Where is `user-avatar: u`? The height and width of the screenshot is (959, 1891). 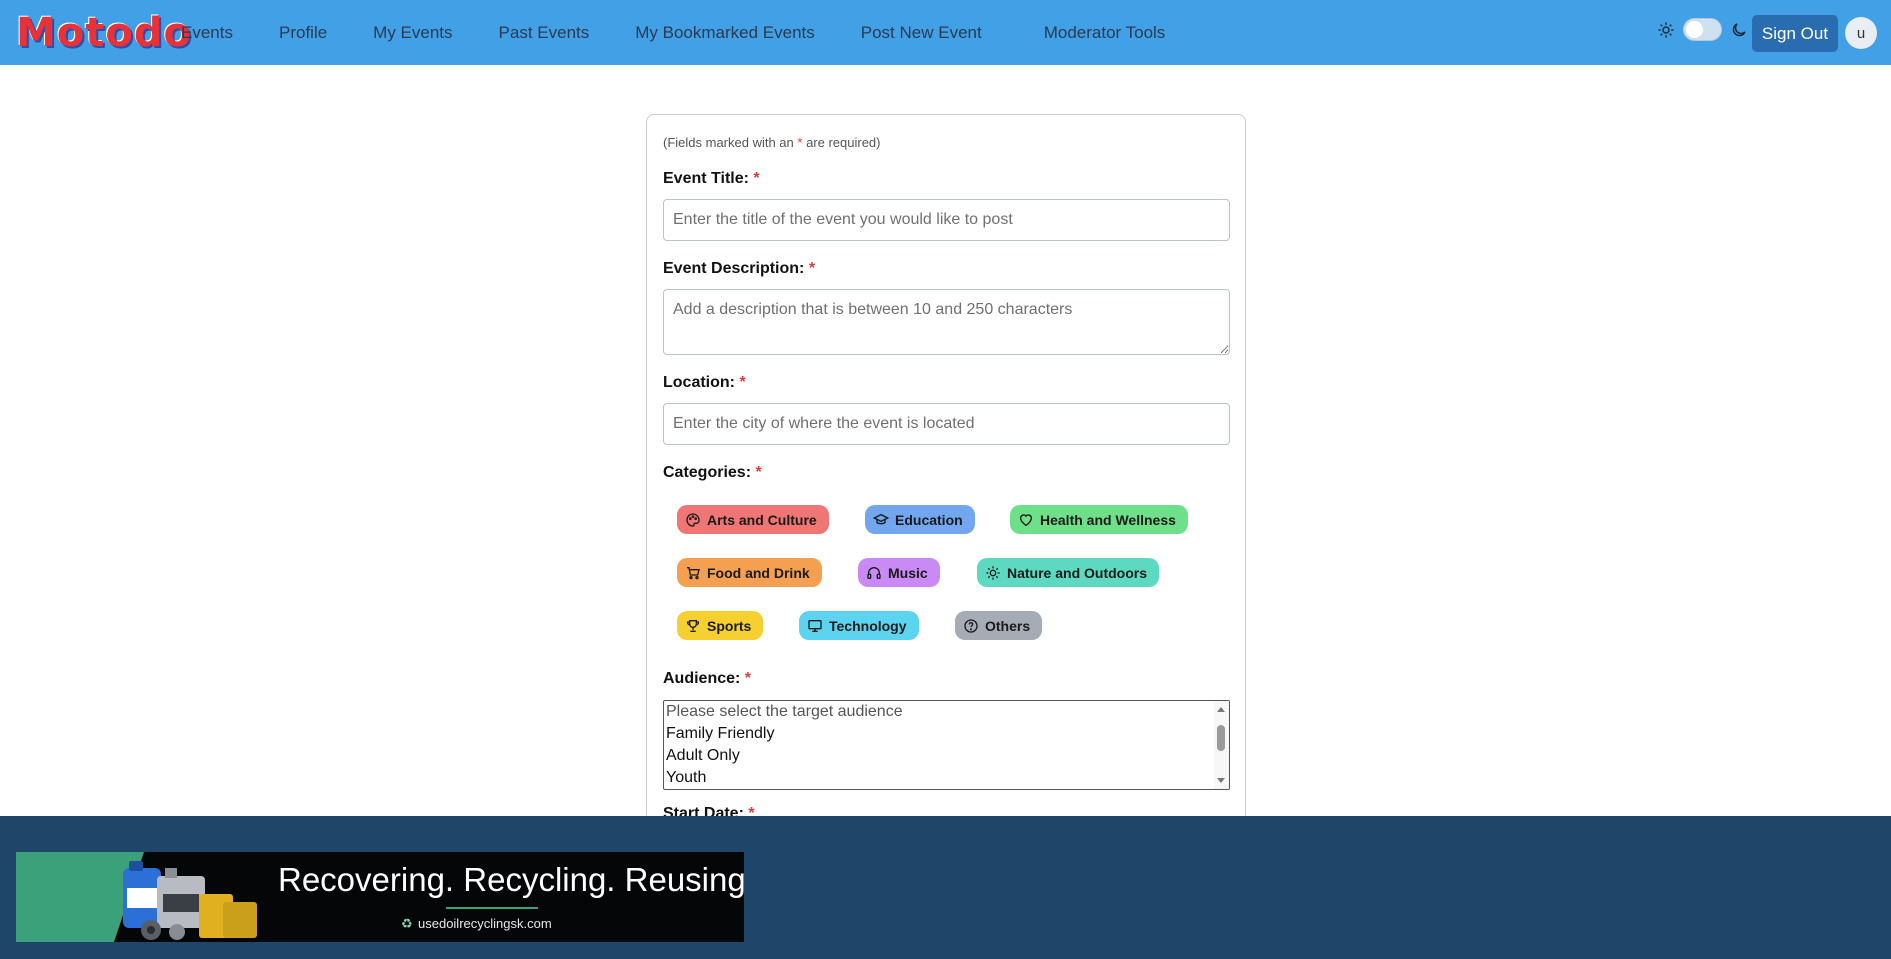 user-avatar: u is located at coordinates (1861, 33).